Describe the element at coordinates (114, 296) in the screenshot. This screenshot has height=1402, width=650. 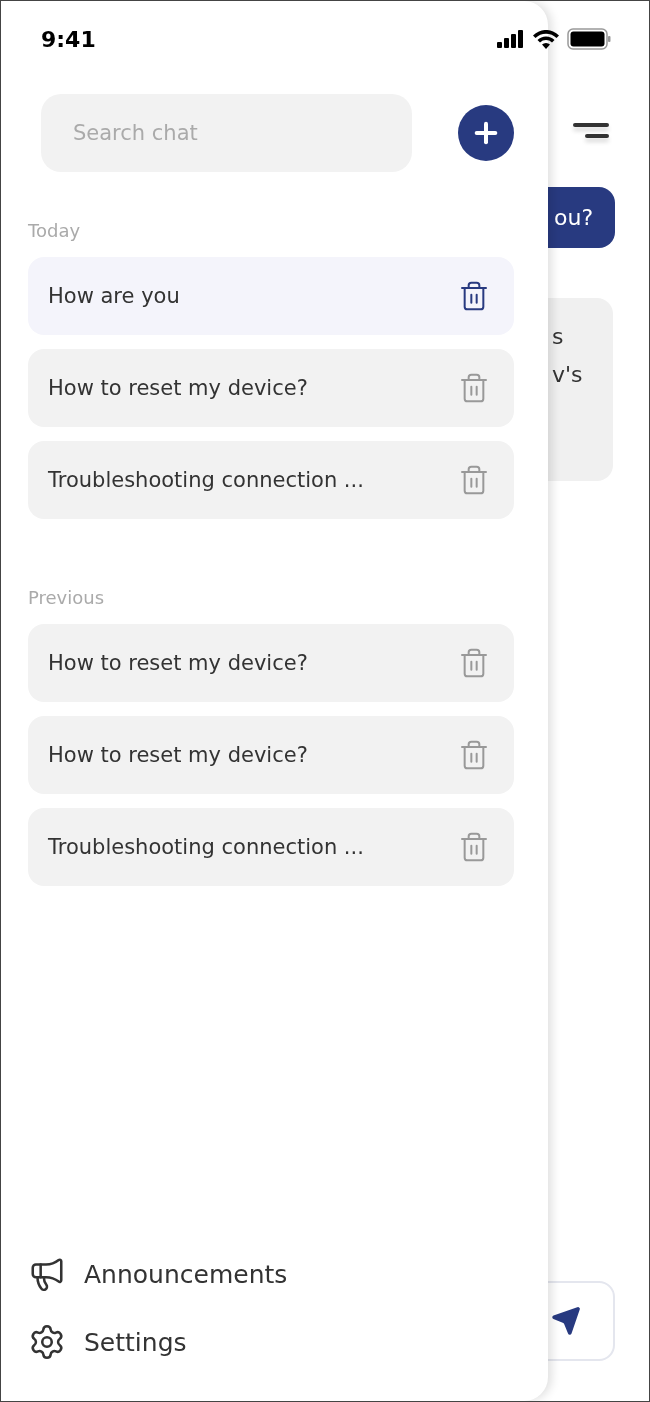
I see `chat-title: How are you` at that location.